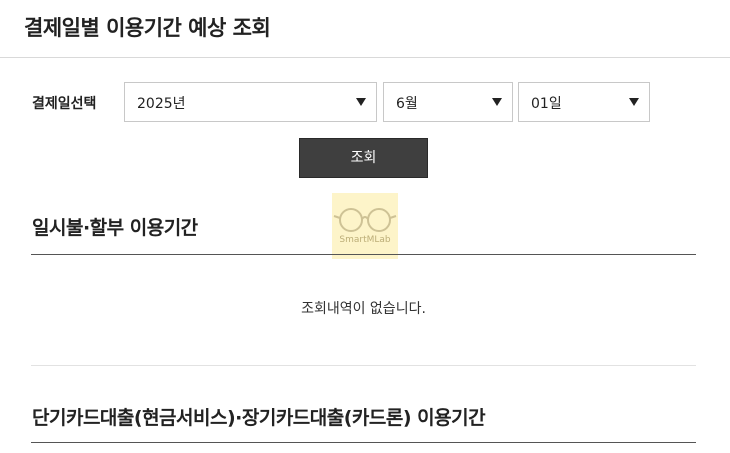 The height and width of the screenshot is (453, 730). What do you see at coordinates (259, 418) in the screenshot?
I see `card-loan-section-title: 단기카드대출(현금서비스)·장기카드대출(카드론) 이용기간` at bounding box center [259, 418].